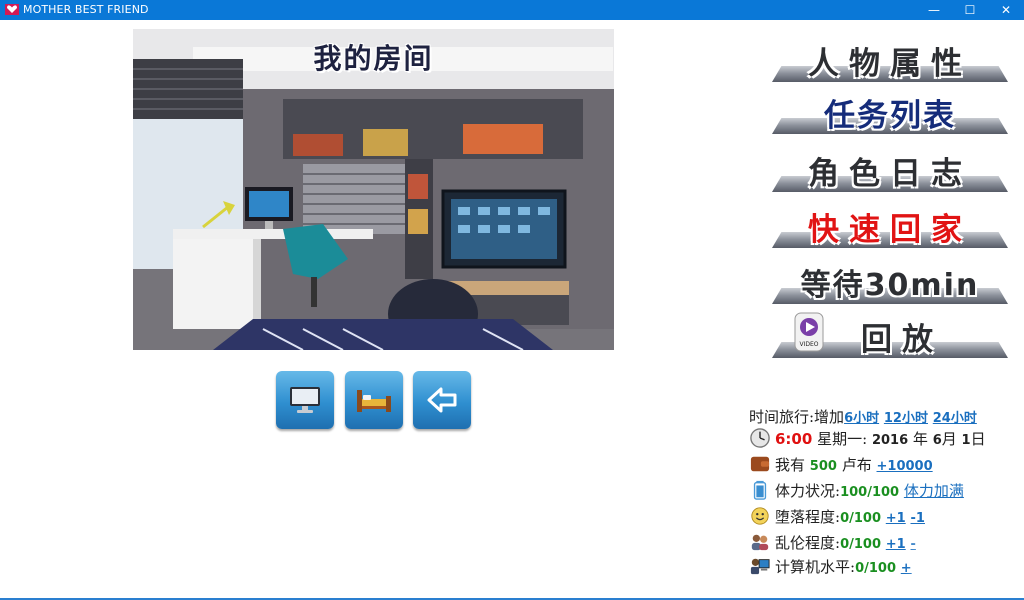 This screenshot has height=600, width=1024. What do you see at coordinates (823, 466) in the screenshot?
I see `money-amount: 500` at bounding box center [823, 466].